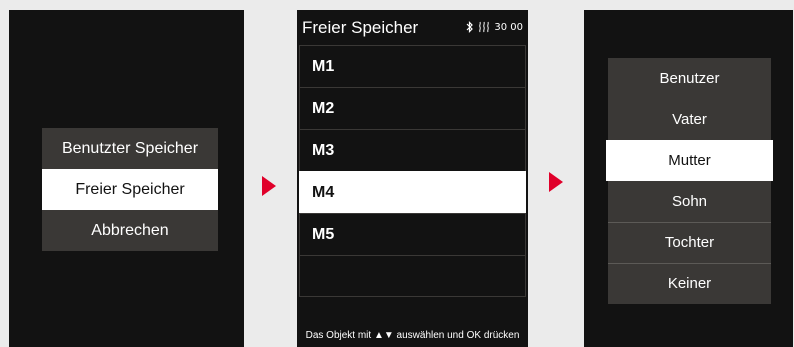 This screenshot has width=794, height=347. Describe the element at coordinates (508, 27) in the screenshot. I see `timer-readout: 30 00` at that location.